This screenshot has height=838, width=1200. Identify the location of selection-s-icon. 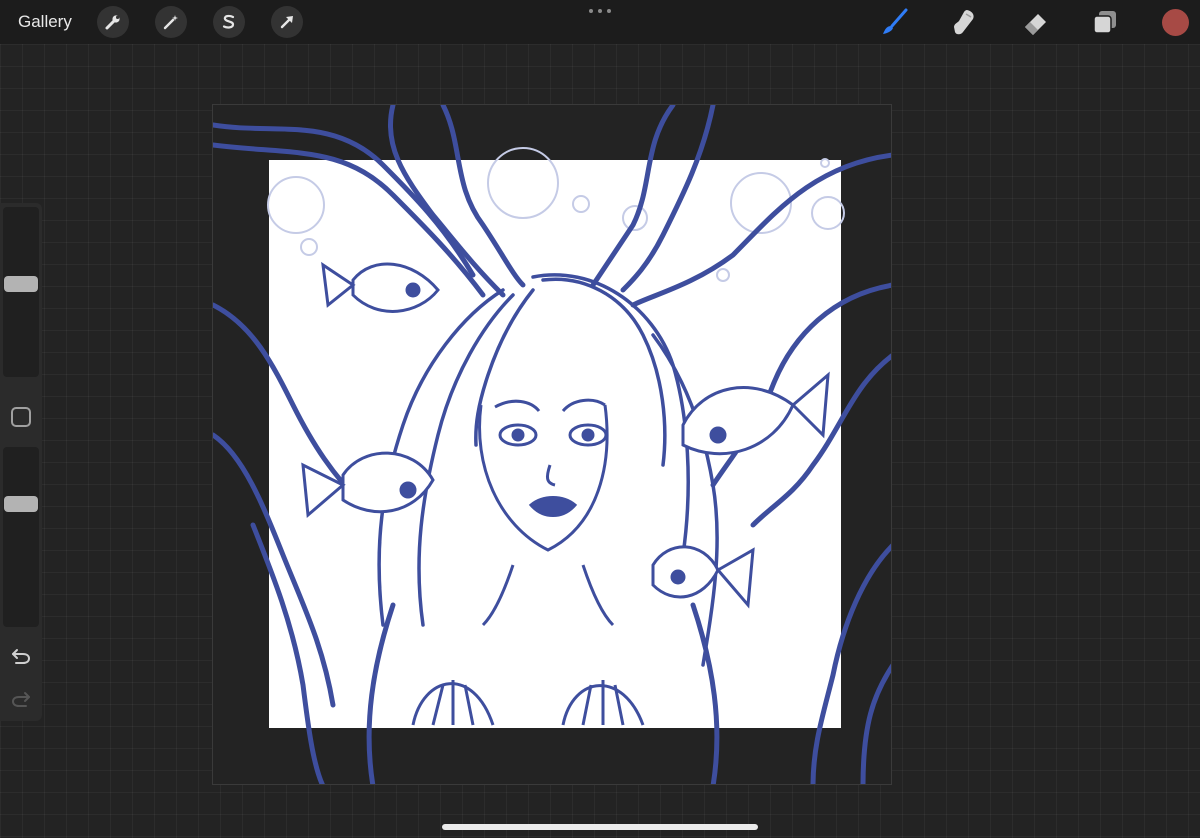
(228, 21).